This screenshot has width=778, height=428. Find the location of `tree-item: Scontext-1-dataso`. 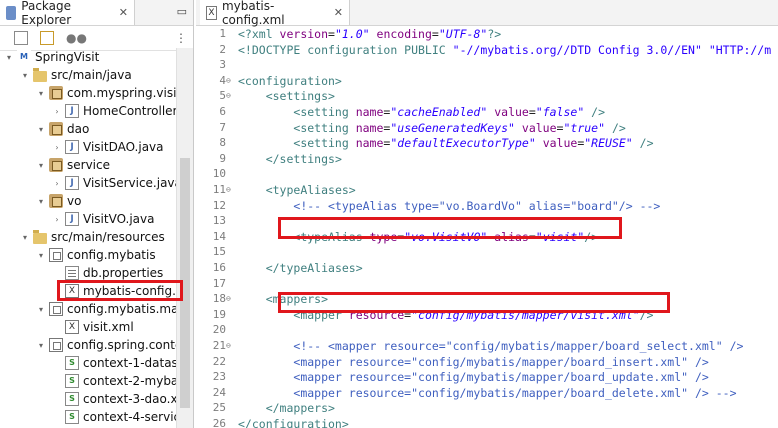

tree-item: Scontext-1-dataso is located at coordinates (118, 363).